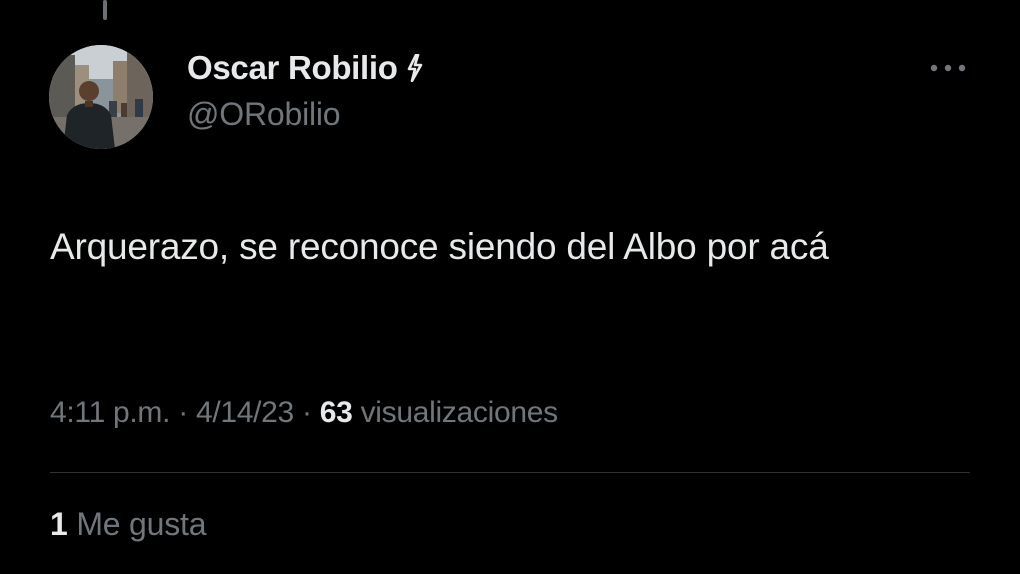 This screenshot has width=1020, height=574. I want to click on more-options-icon, so click(948, 68).